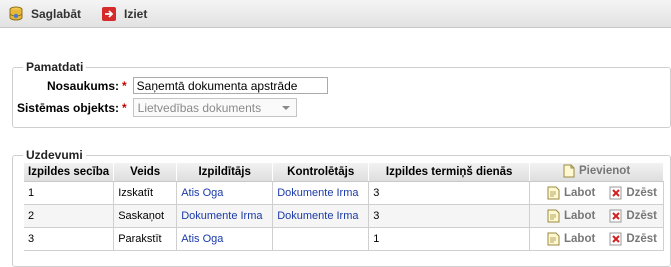 This screenshot has width=671, height=267. Describe the element at coordinates (225, 216) in the screenshot. I see `cell-executor-link: Dokumente Irma` at that location.